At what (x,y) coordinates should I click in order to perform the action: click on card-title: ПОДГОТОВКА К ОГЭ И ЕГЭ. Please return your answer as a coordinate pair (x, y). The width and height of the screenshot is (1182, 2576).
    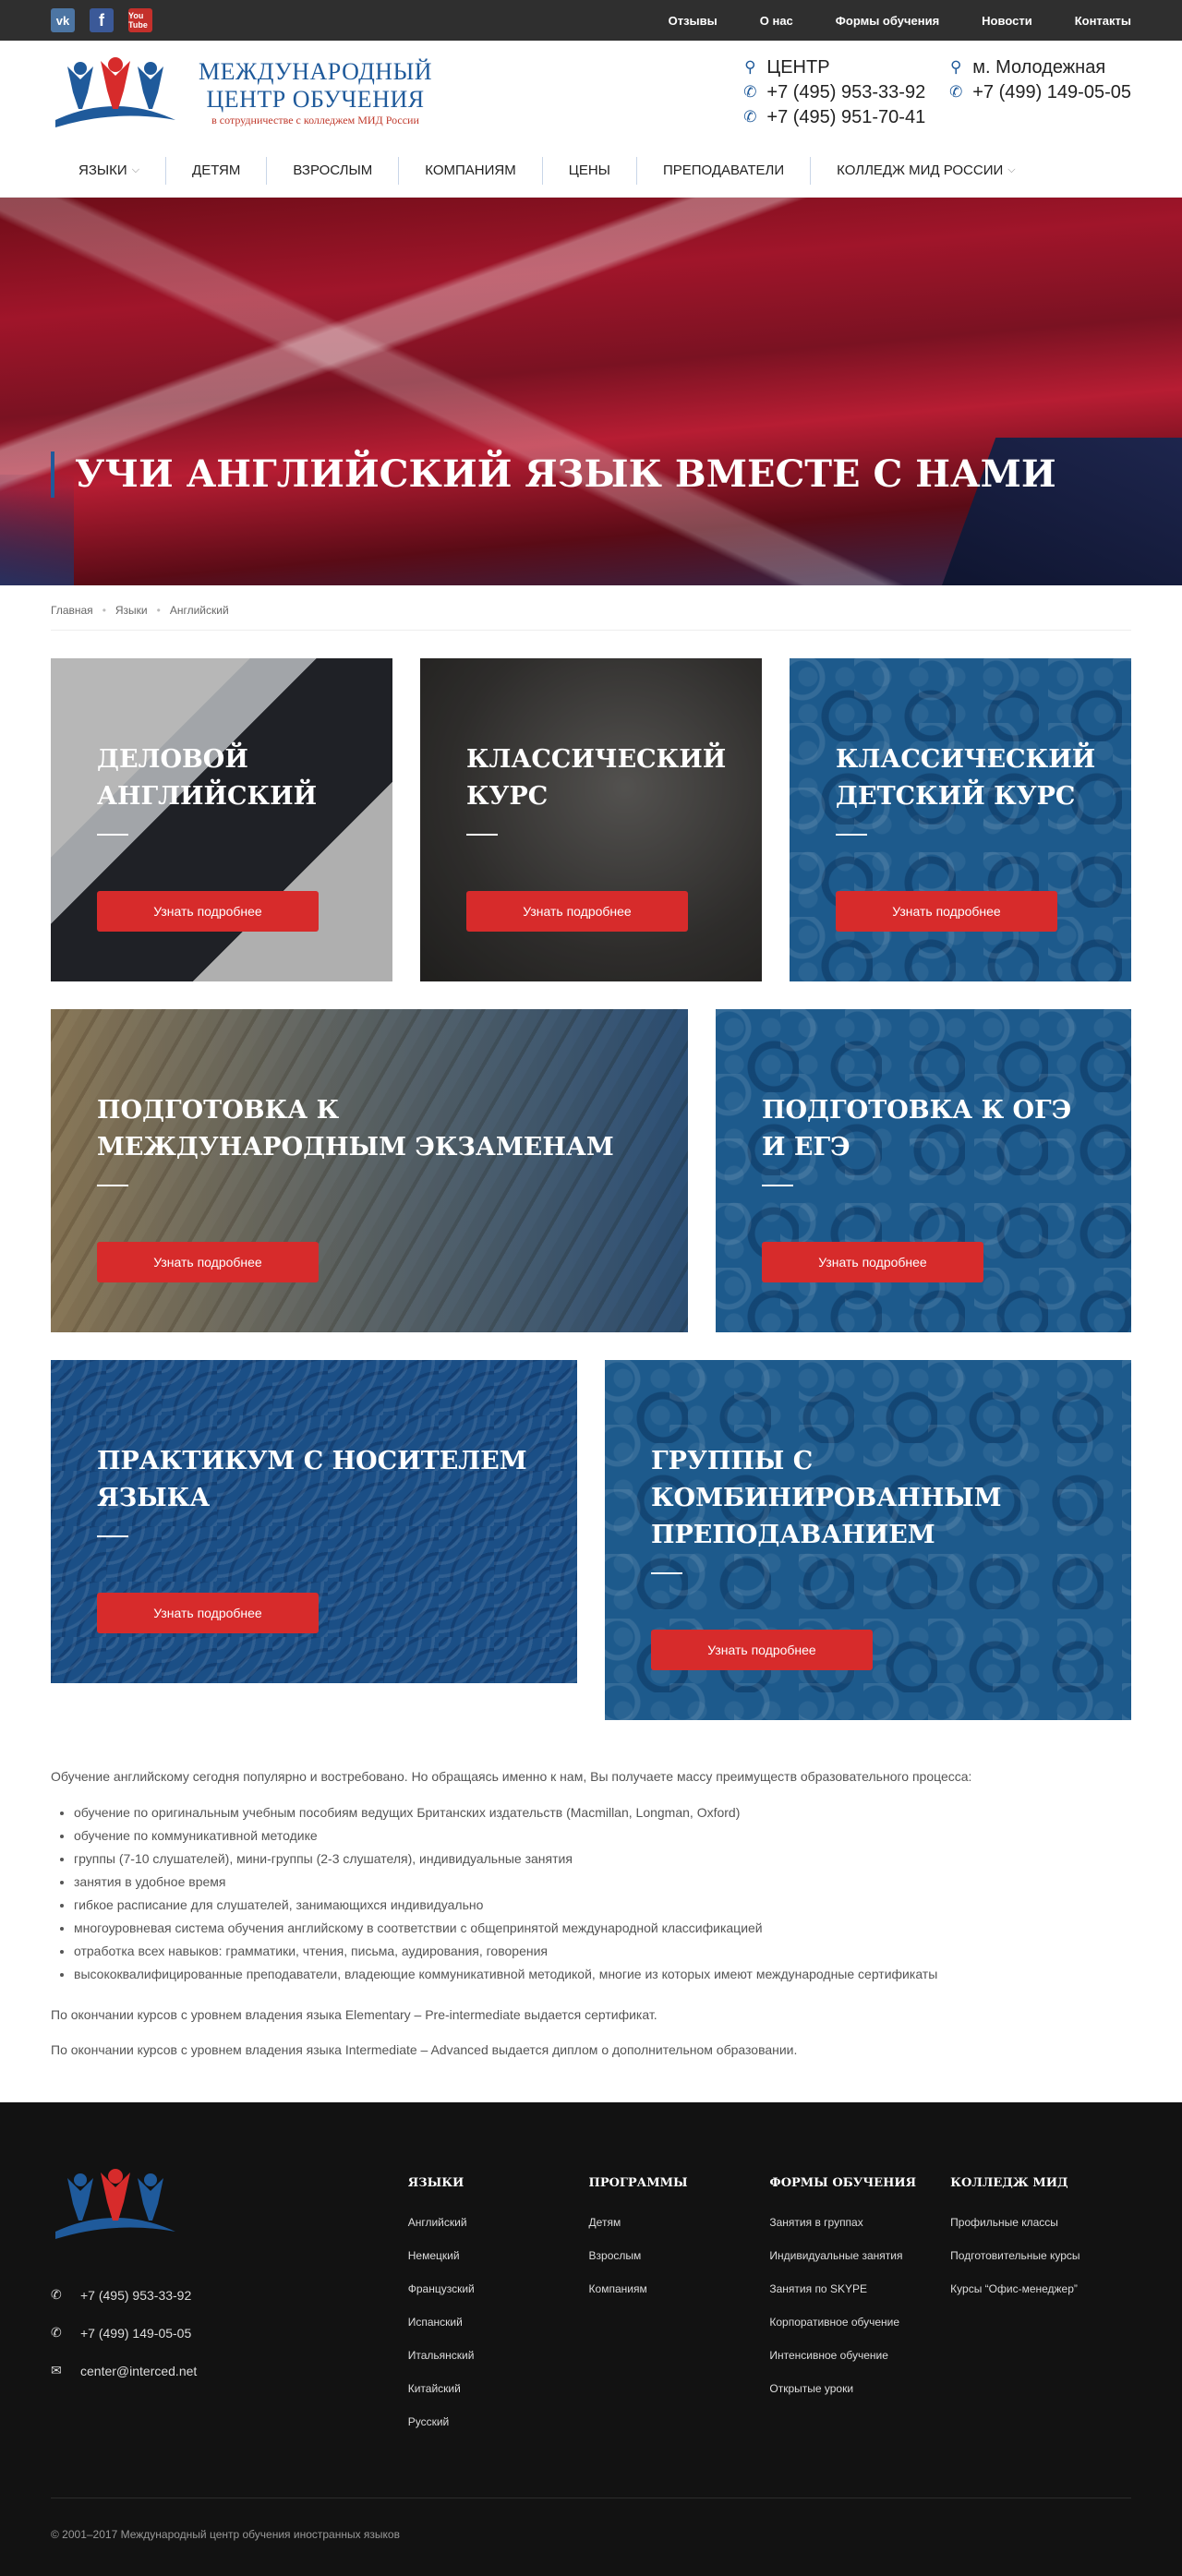
    Looking at the image, I should click on (917, 1129).